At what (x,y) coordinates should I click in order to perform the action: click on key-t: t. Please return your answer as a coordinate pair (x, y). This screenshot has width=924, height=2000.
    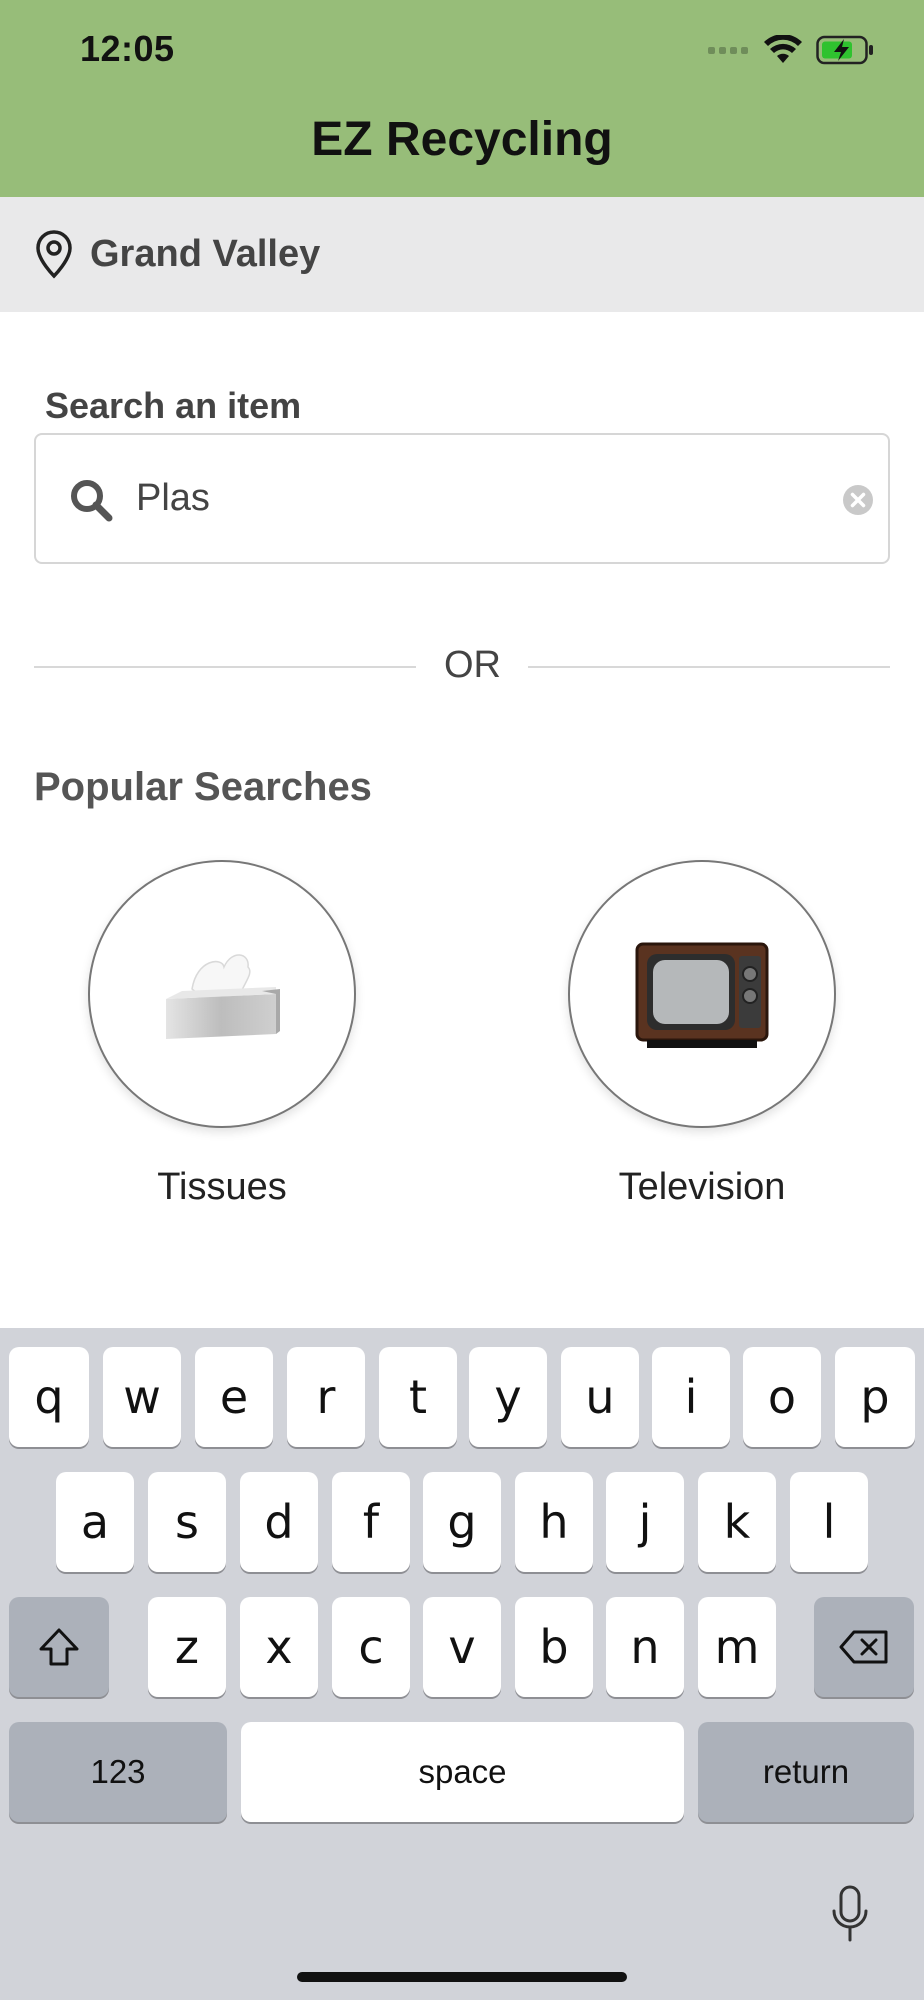
    Looking at the image, I should click on (418, 1397).